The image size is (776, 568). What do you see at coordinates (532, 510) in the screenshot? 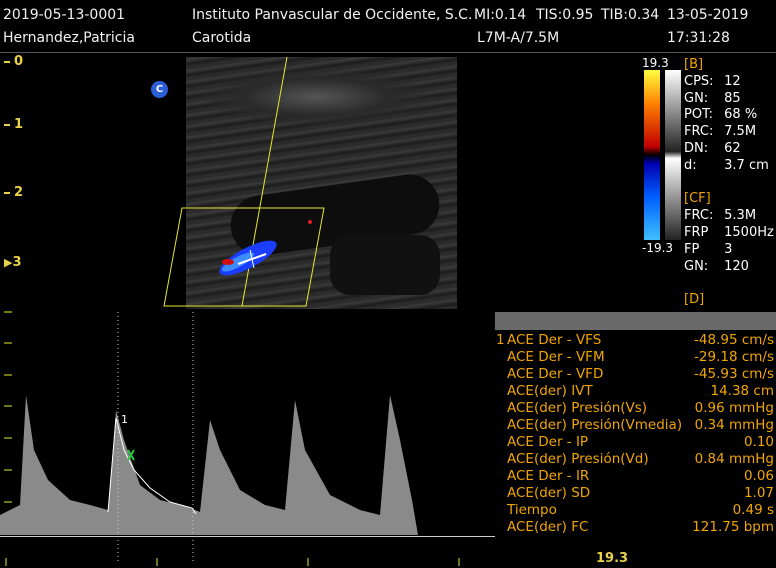
I see `measurement-label: Tiempo` at bounding box center [532, 510].